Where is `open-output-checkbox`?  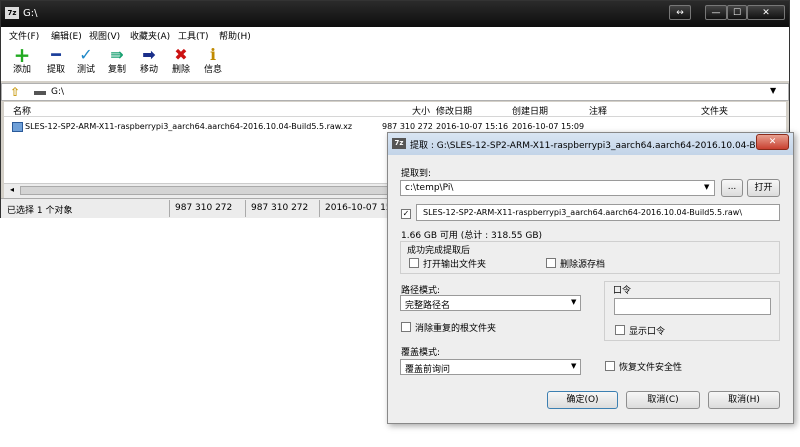
open-output-checkbox is located at coordinates (414, 263).